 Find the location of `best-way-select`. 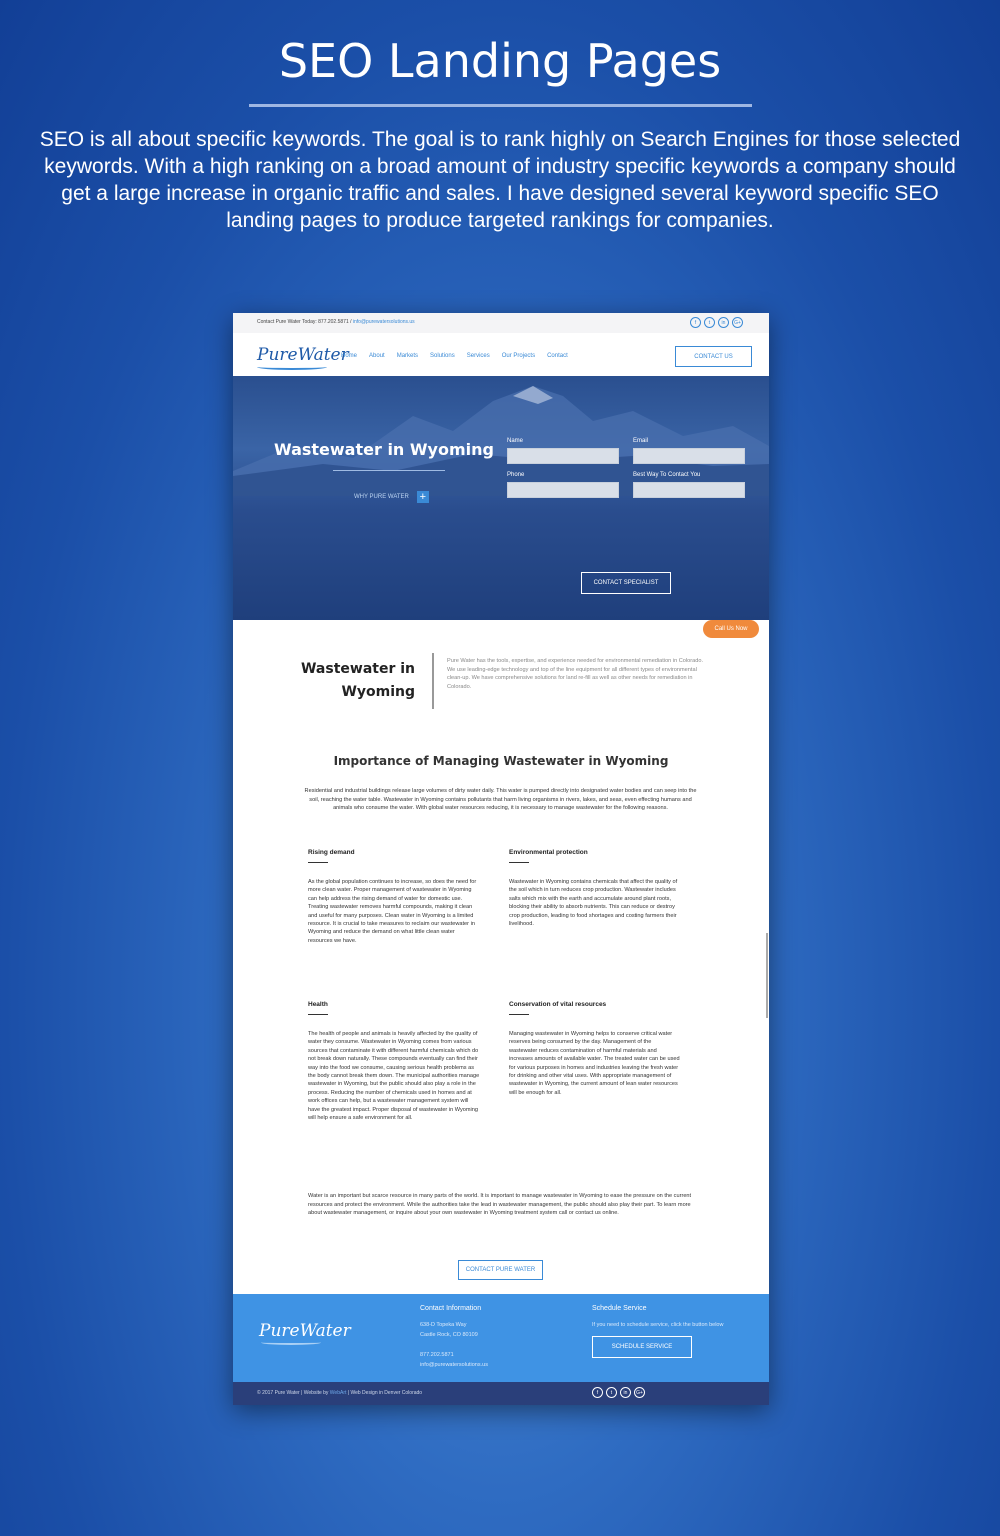

best-way-select is located at coordinates (689, 490).